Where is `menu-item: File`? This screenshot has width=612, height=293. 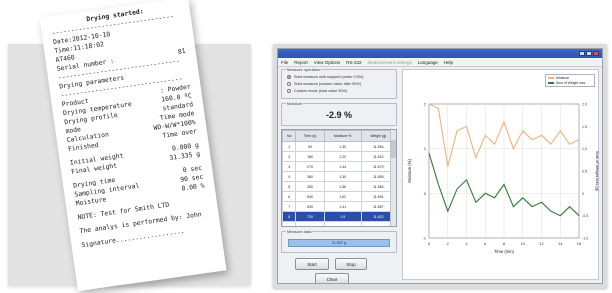
menu-item: File is located at coordinates (284, 62).